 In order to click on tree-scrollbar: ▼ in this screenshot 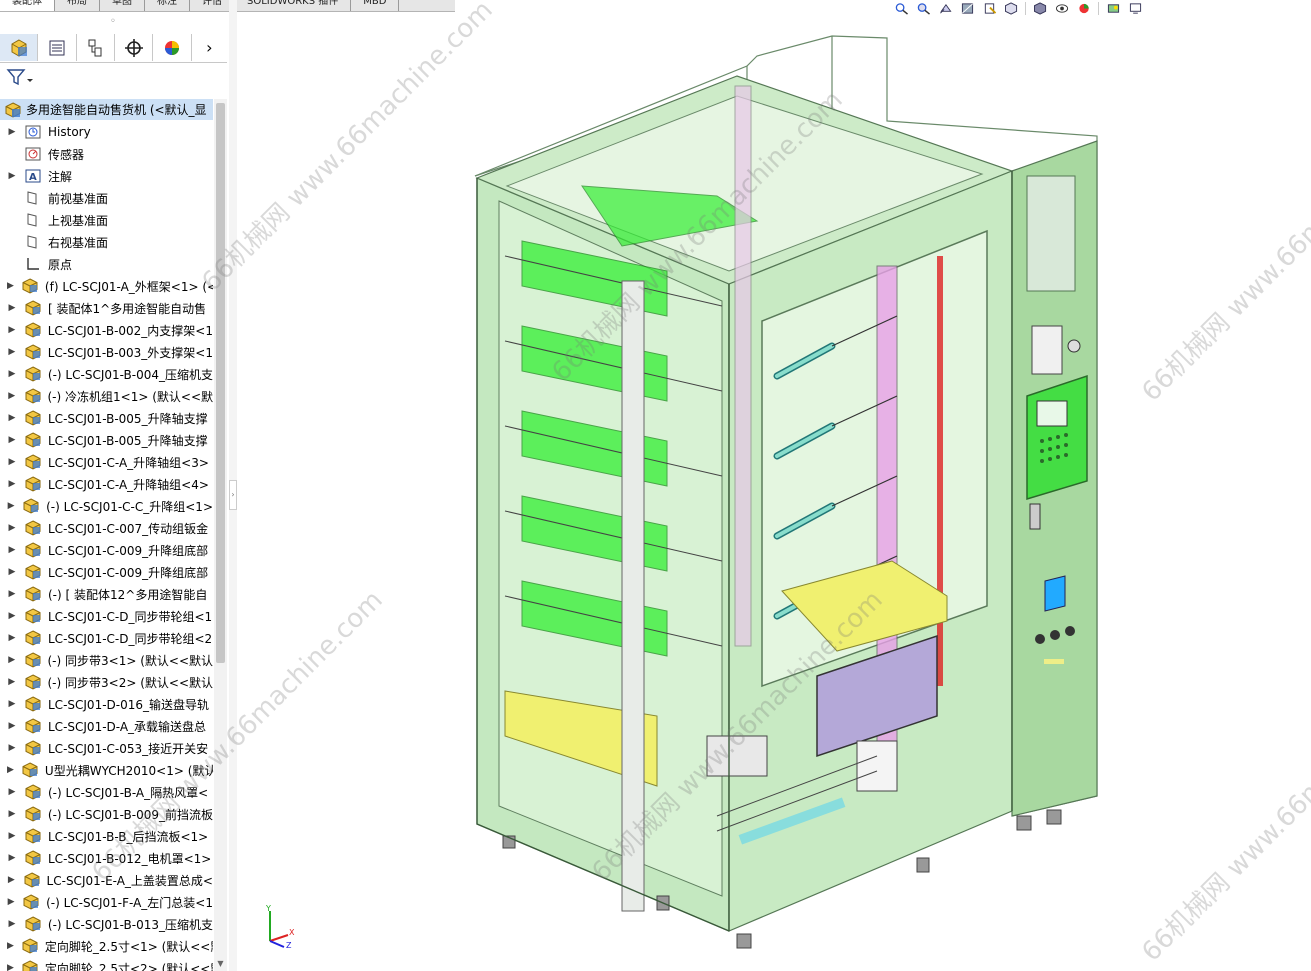, I will do `click(220, 535)`.